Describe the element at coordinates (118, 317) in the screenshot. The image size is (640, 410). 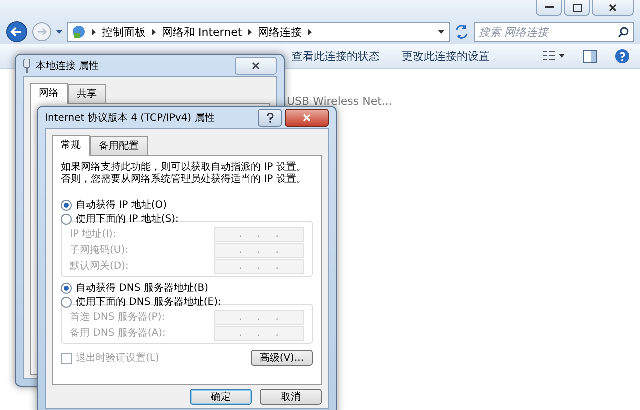
I see `field-label: 首选 DNS 服务器(P):` at that location.